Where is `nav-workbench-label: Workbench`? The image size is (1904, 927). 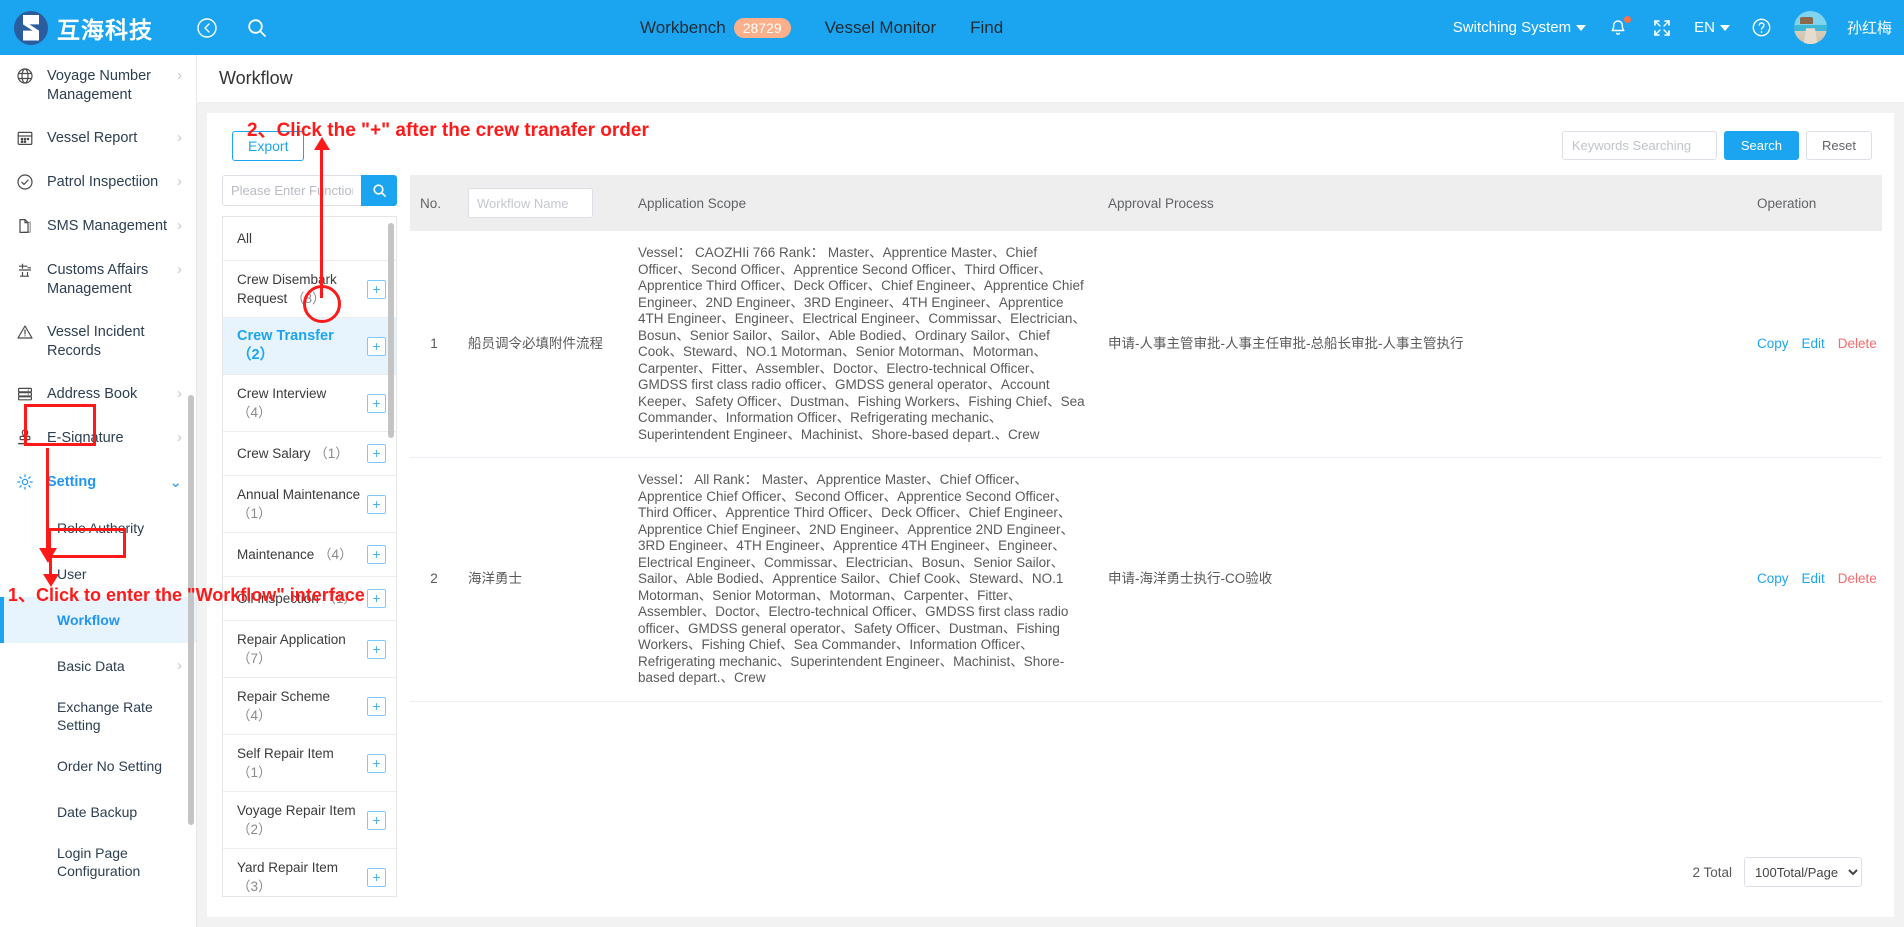 nav-workbench-label: Workbench is located at coordinates (683, 27).